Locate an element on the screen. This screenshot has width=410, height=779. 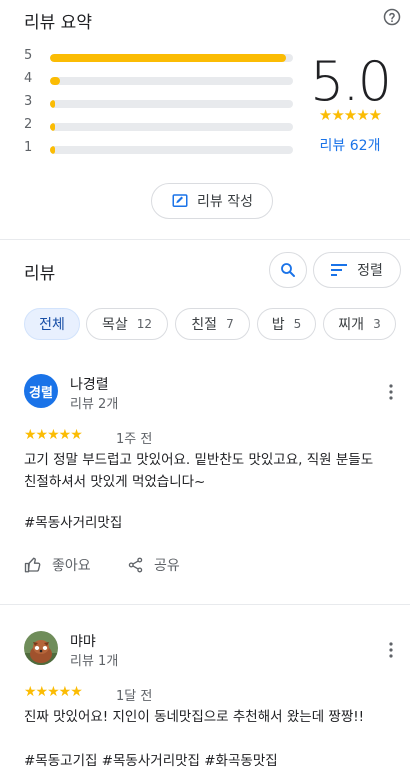
thumbs-up-icon is located at coordinates (32, 565).